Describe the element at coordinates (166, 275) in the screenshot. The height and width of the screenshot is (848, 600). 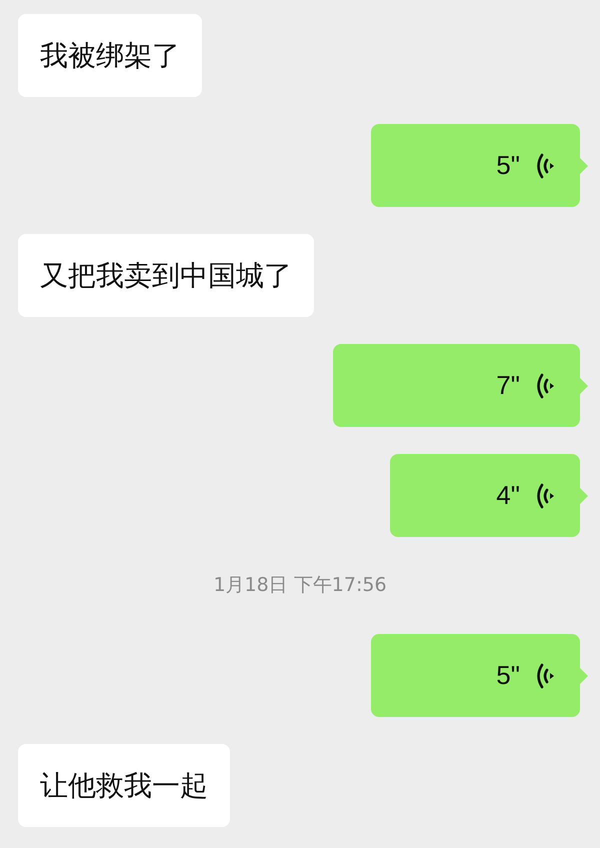
I see `message-bubble: 又把我卖到中国城了` at that location.